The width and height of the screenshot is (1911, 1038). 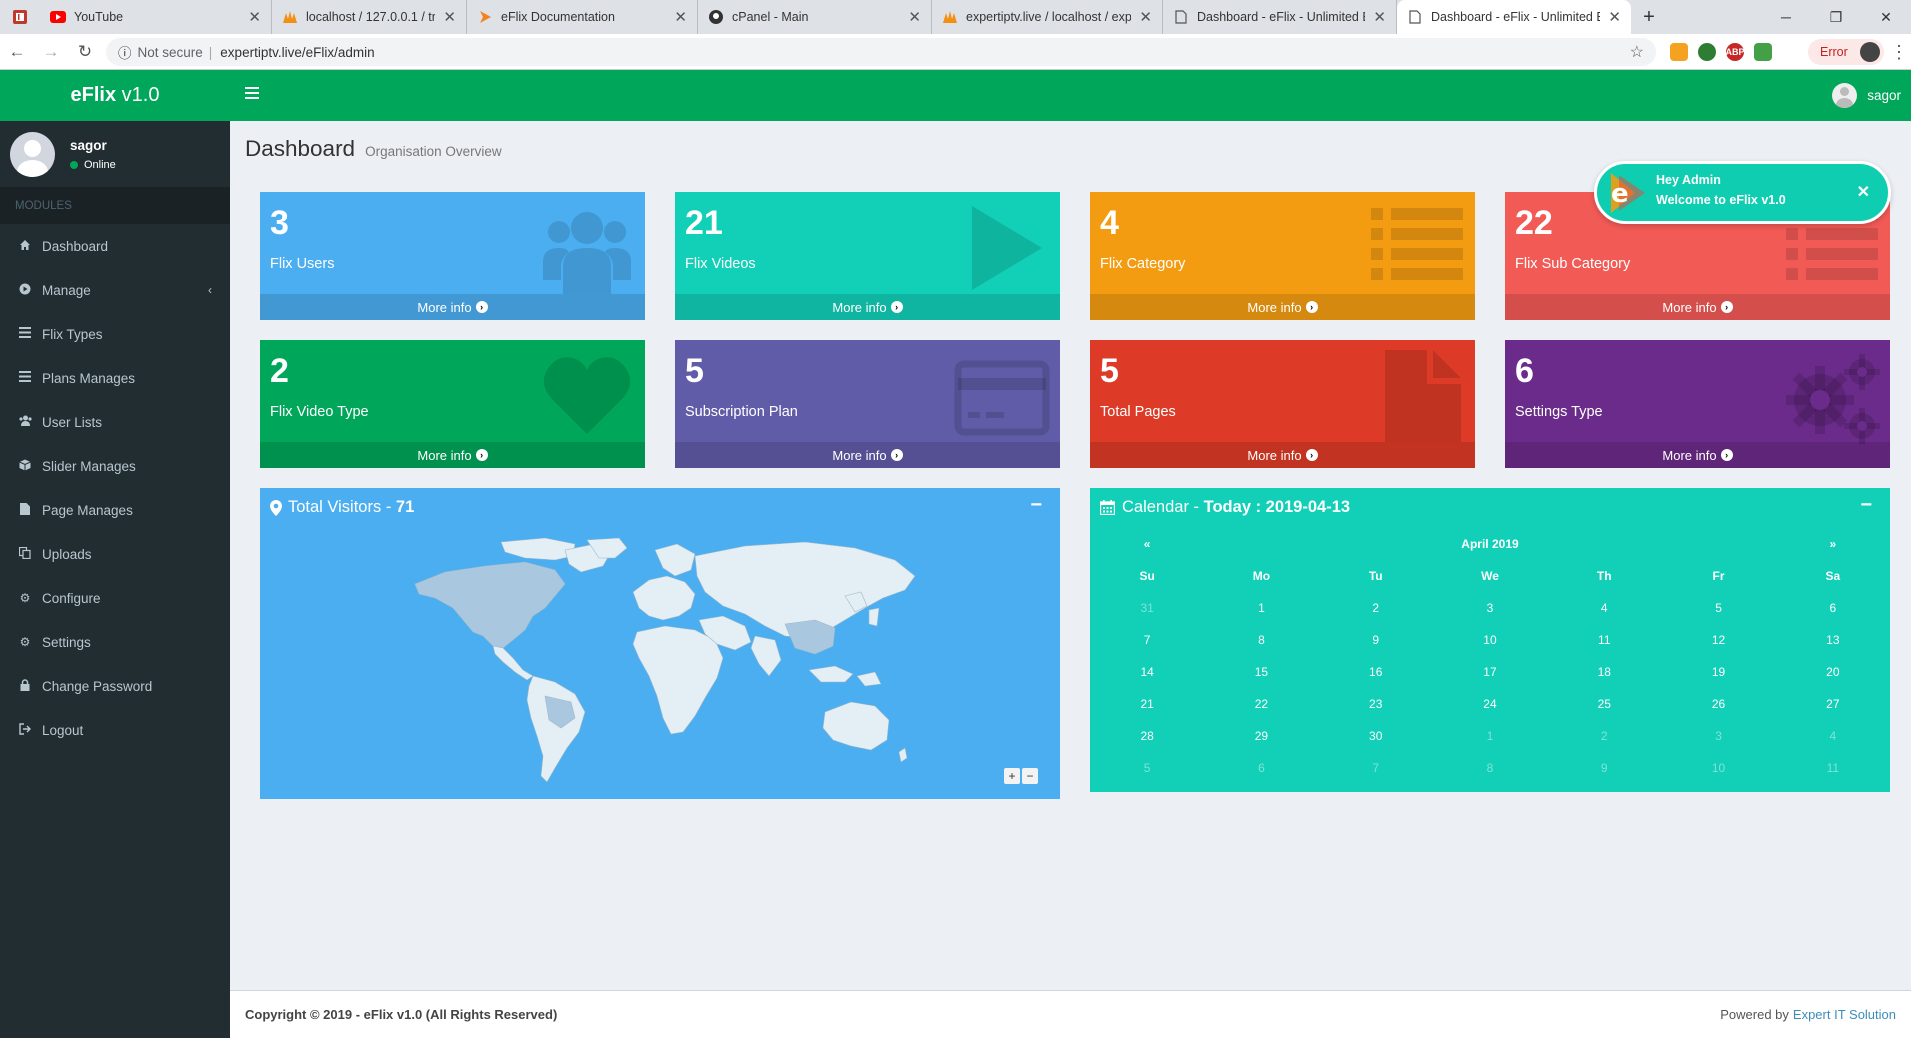 What do you see at coordinates (1490, 704) in the screenshot?
I see `calendar-day: 24` at bounding box center [1490, 704].